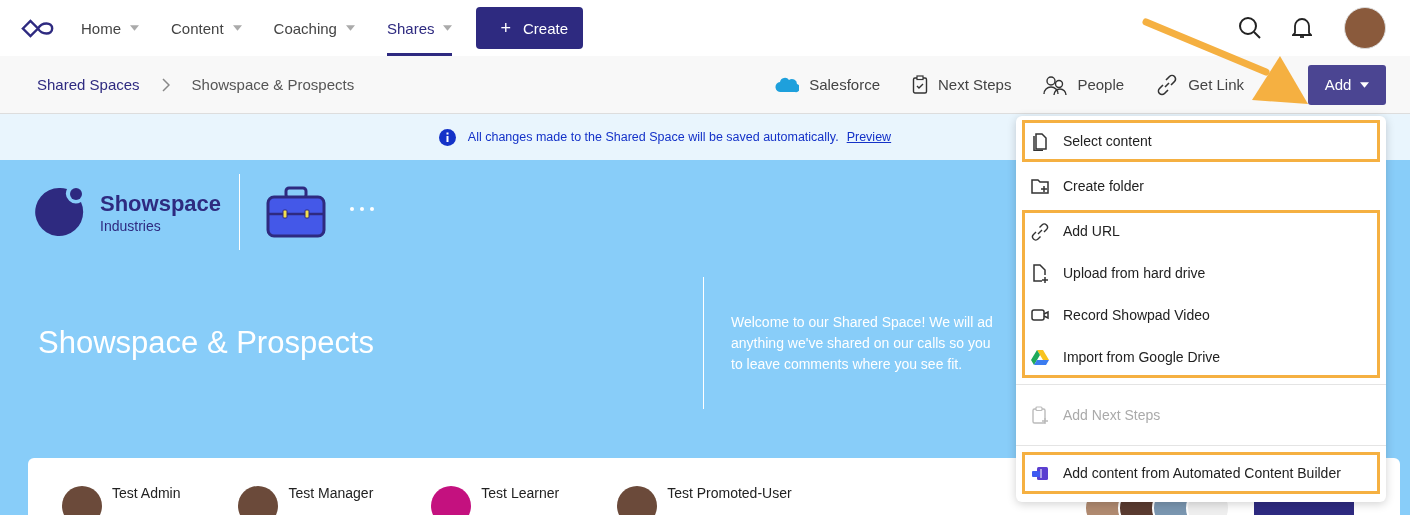 This screenshot has width=1410, height=515. Describe the element at coordinates (1201, 357) in the screenshot. I see `menu-item: Import from Google Drive` at that location.